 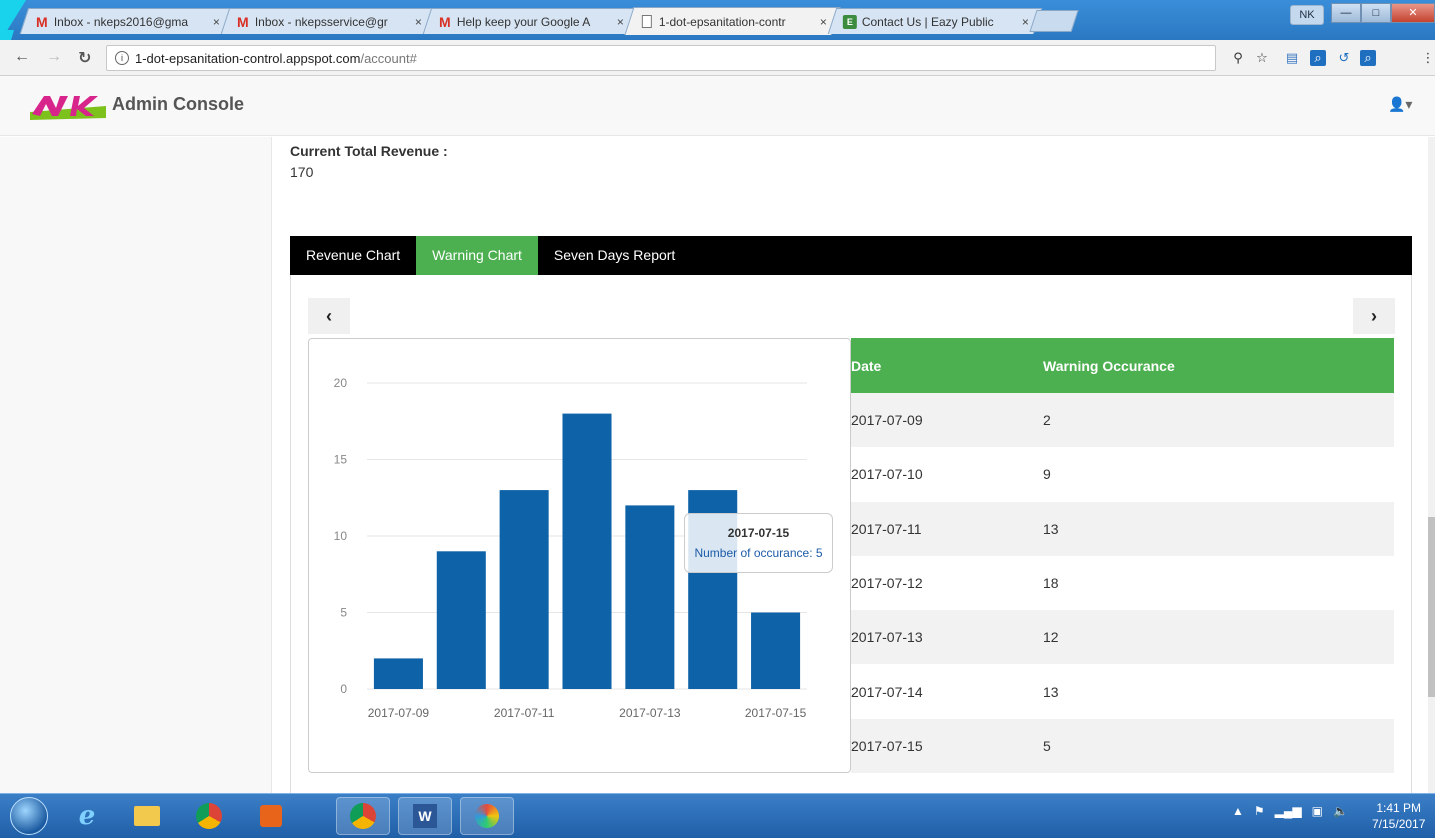 I want to click on sidebar, so click(x=136, y=465).